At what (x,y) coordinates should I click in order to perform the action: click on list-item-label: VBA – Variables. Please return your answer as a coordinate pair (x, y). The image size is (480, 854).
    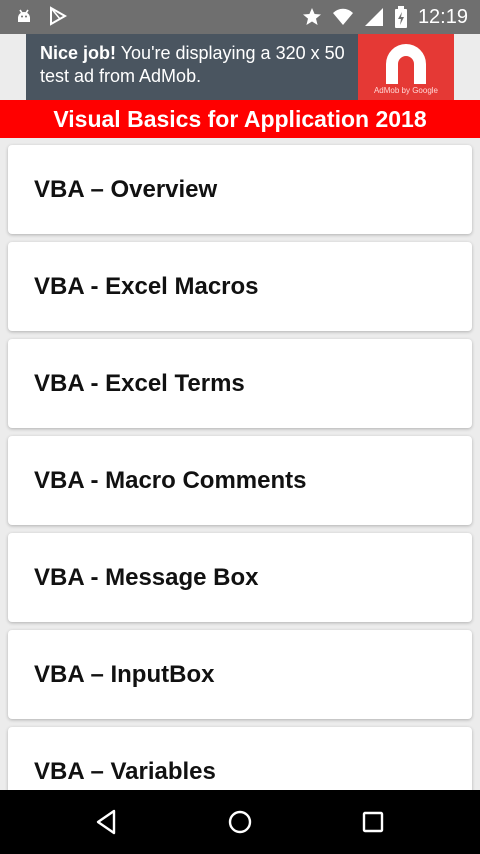
    Looking at the image, I should click on (125, 771).